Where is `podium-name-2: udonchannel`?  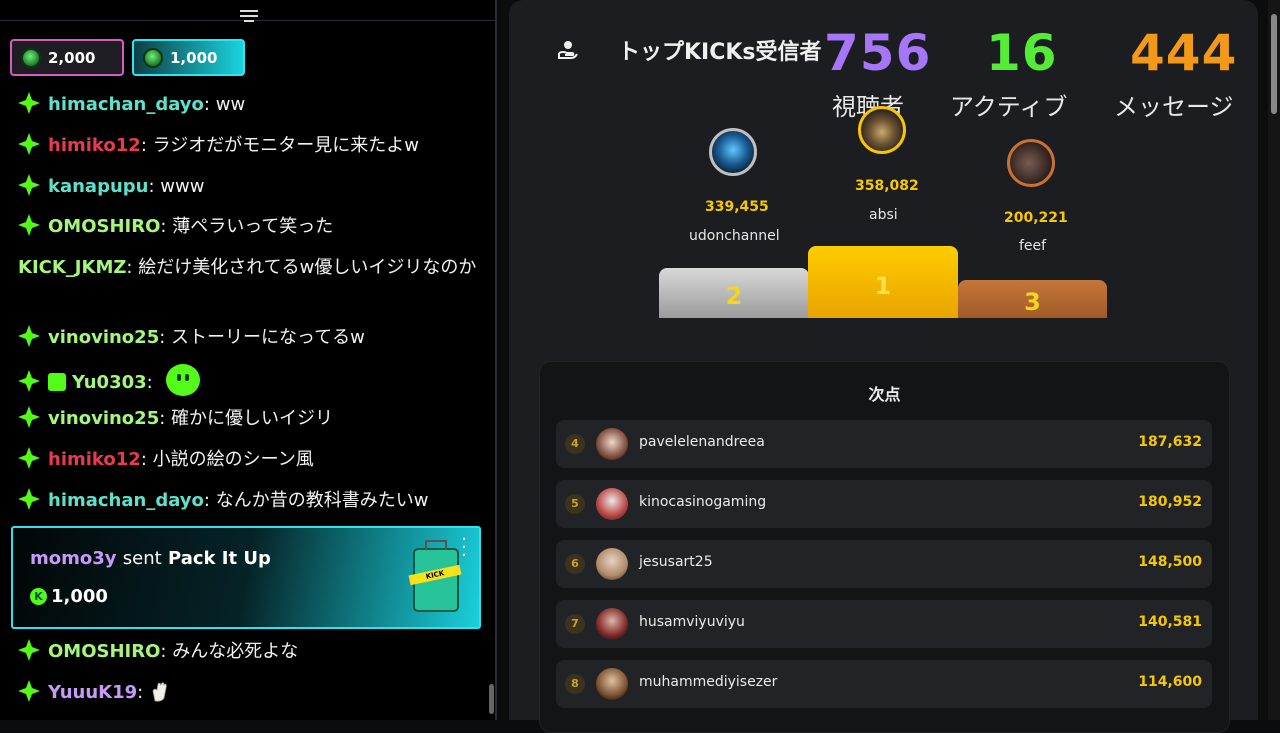 podium-name-2: udonchannel is located at coordinates (734, 236).